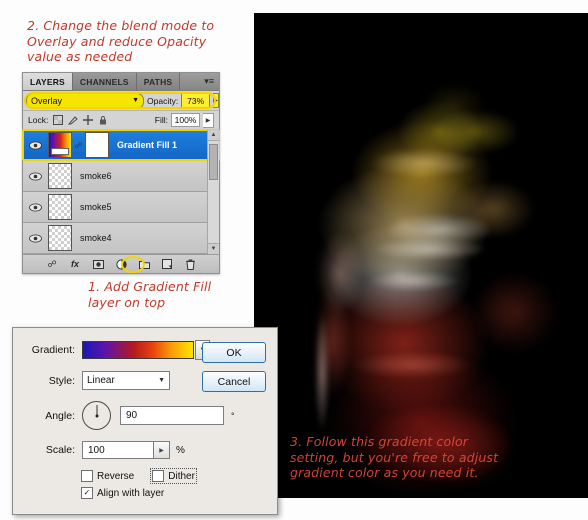 The height and width of the screenshot is (520, 588). I want to click on layer-mask-thumbnail, so click(97, 145).